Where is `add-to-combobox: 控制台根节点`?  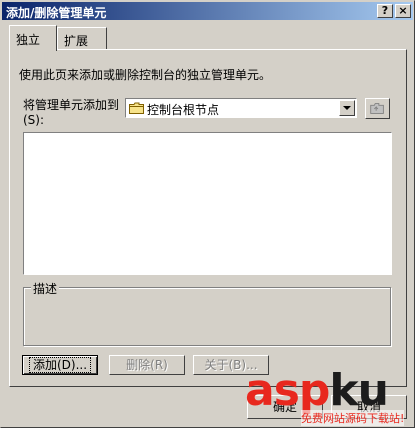
add-to-combobox: 控制台根节点 is located at coordinates (241, 108).